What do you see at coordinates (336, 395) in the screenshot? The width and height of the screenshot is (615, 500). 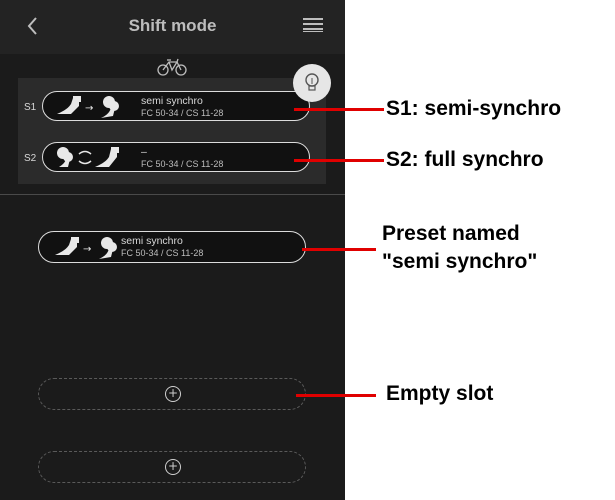 I see `annotation-arrow-empty` at bounding box center [336, 395].